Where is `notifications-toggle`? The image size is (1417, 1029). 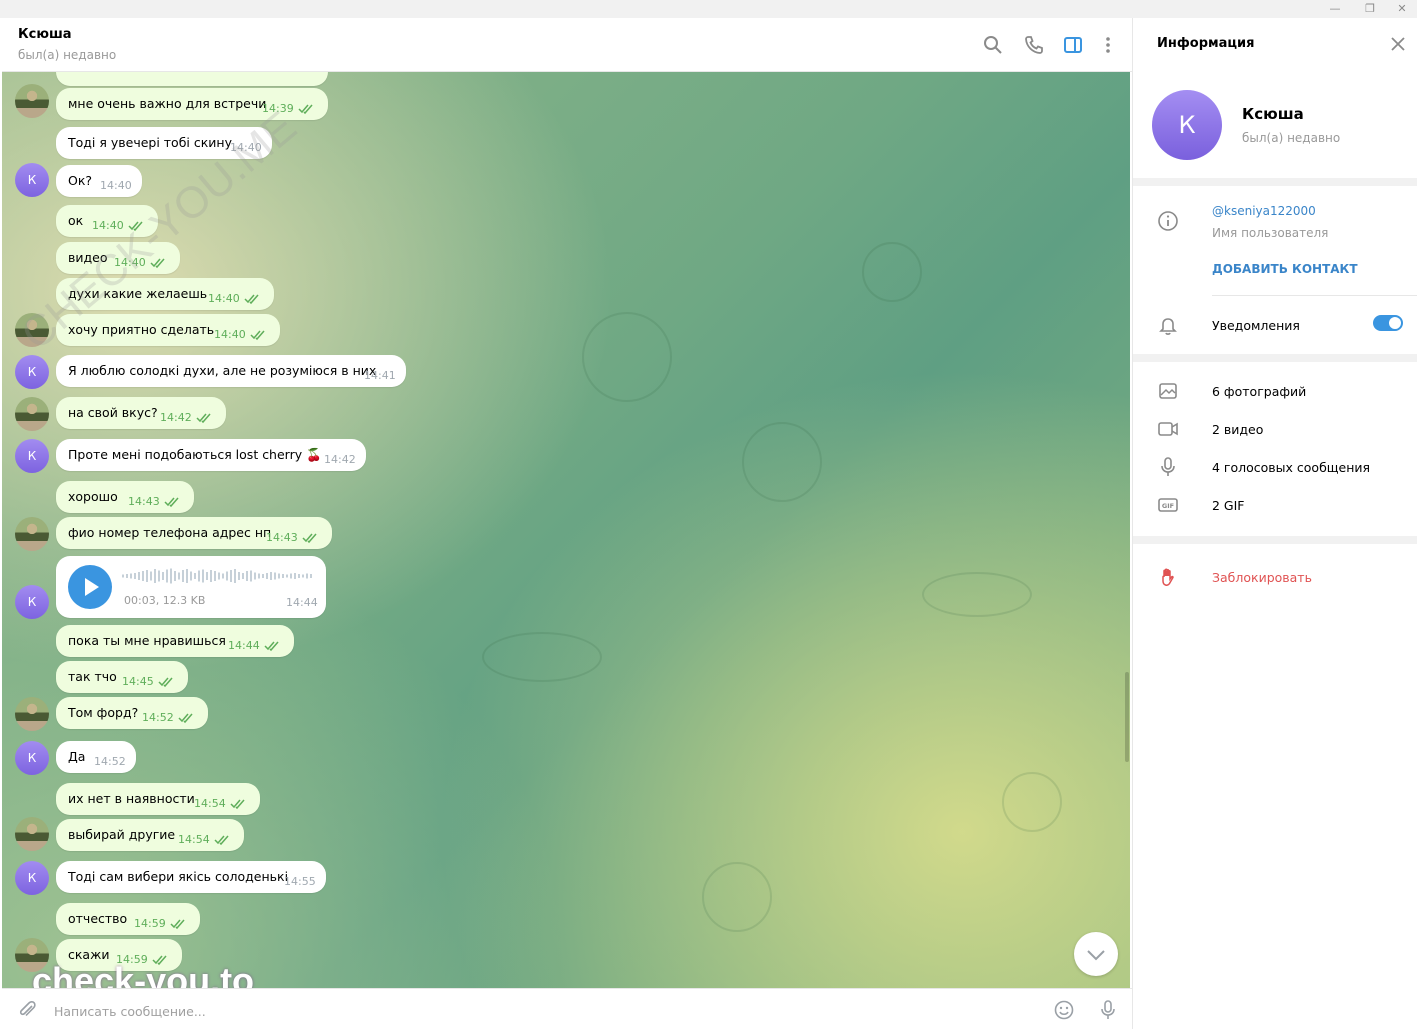
notifications-toggle is located at coordinates (1388, 323).